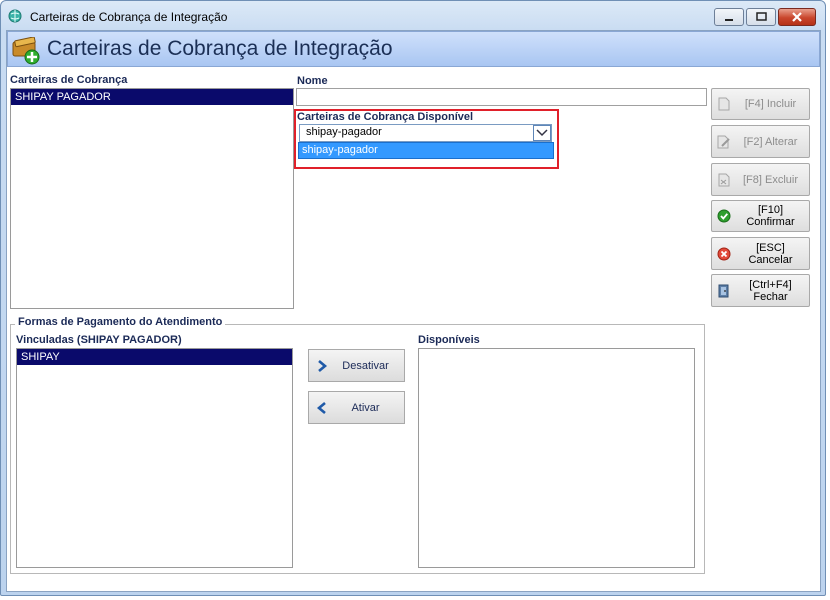 The width and height of the screenshot is (830, 600). I want to click on dropdown-toggle, so click(542, 133).